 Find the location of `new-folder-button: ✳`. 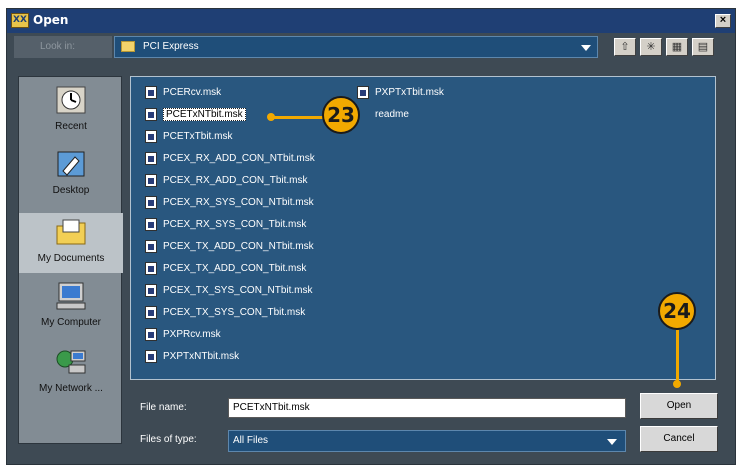

new-folder-button: ✳ is located at coordinates (651, 47).